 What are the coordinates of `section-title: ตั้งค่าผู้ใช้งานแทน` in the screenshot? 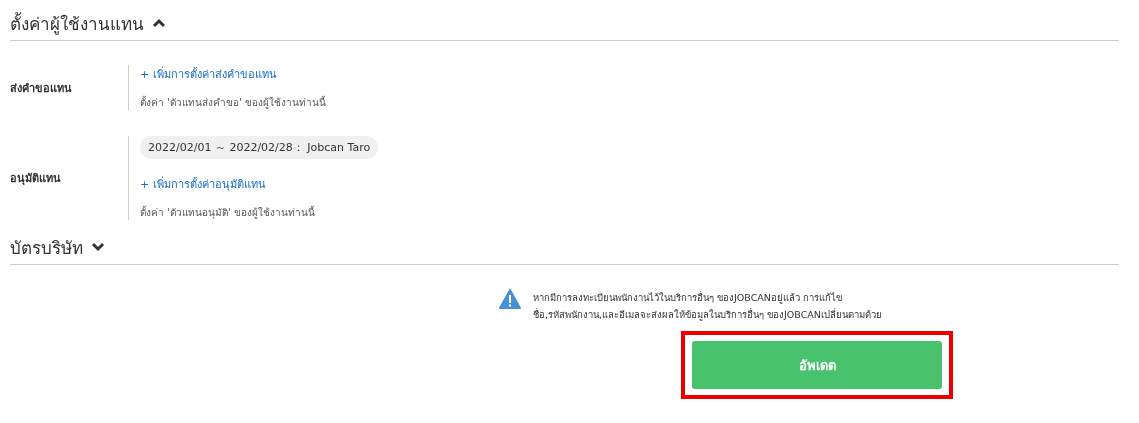 It's located at (77, 24).